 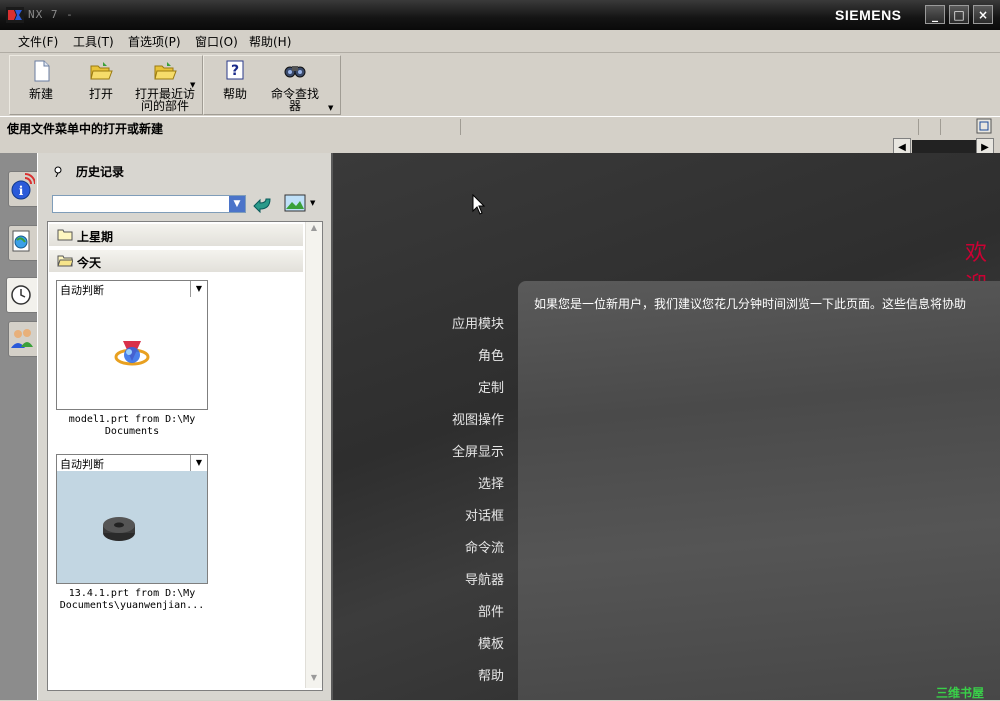 I want to click on back-arrow-icon, so click(x=263, y=204).